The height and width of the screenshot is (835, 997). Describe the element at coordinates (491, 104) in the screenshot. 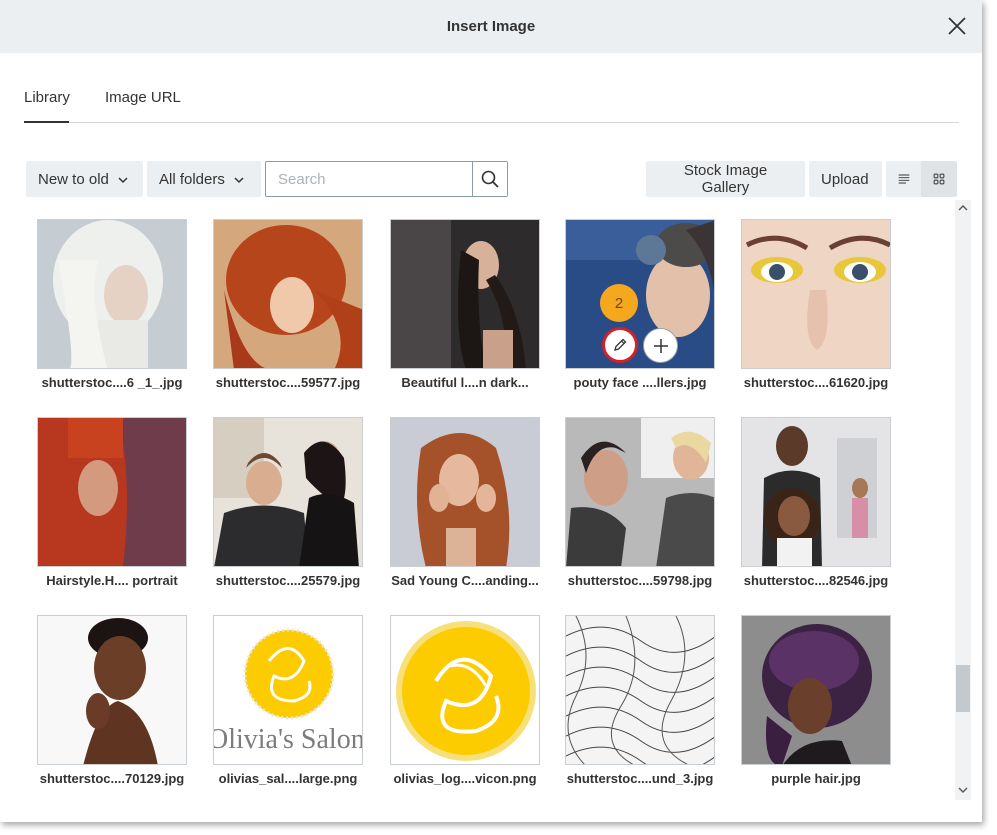

I see `tab-bar: Library Image URL` at that location.